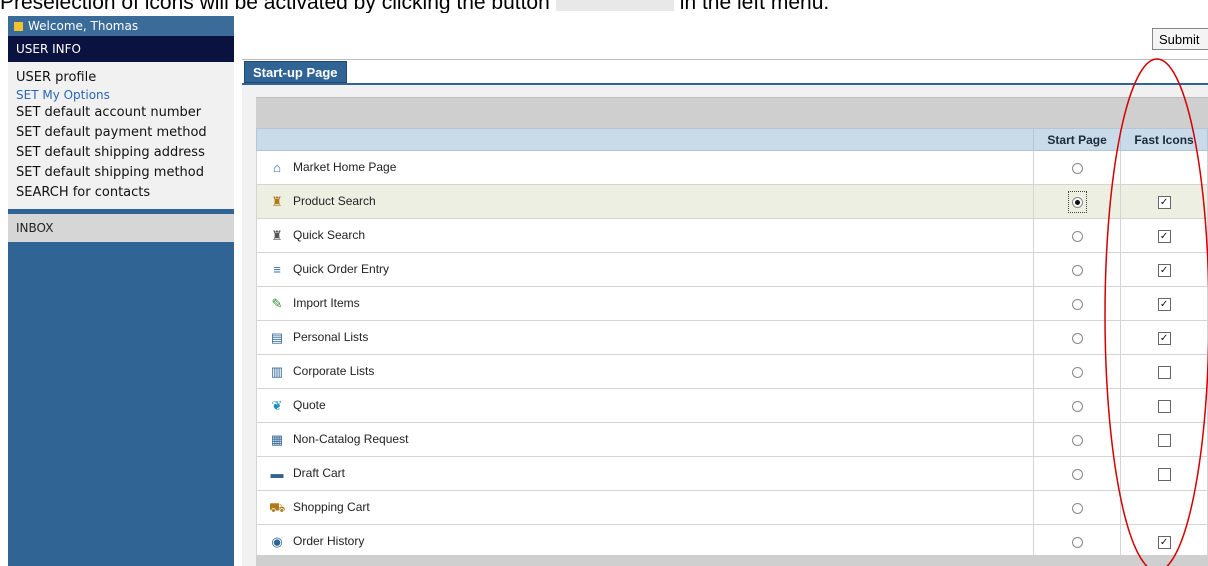 This screenshot has width=1208, height=566. I want to click on row-label: Quote, so click(309, 404).